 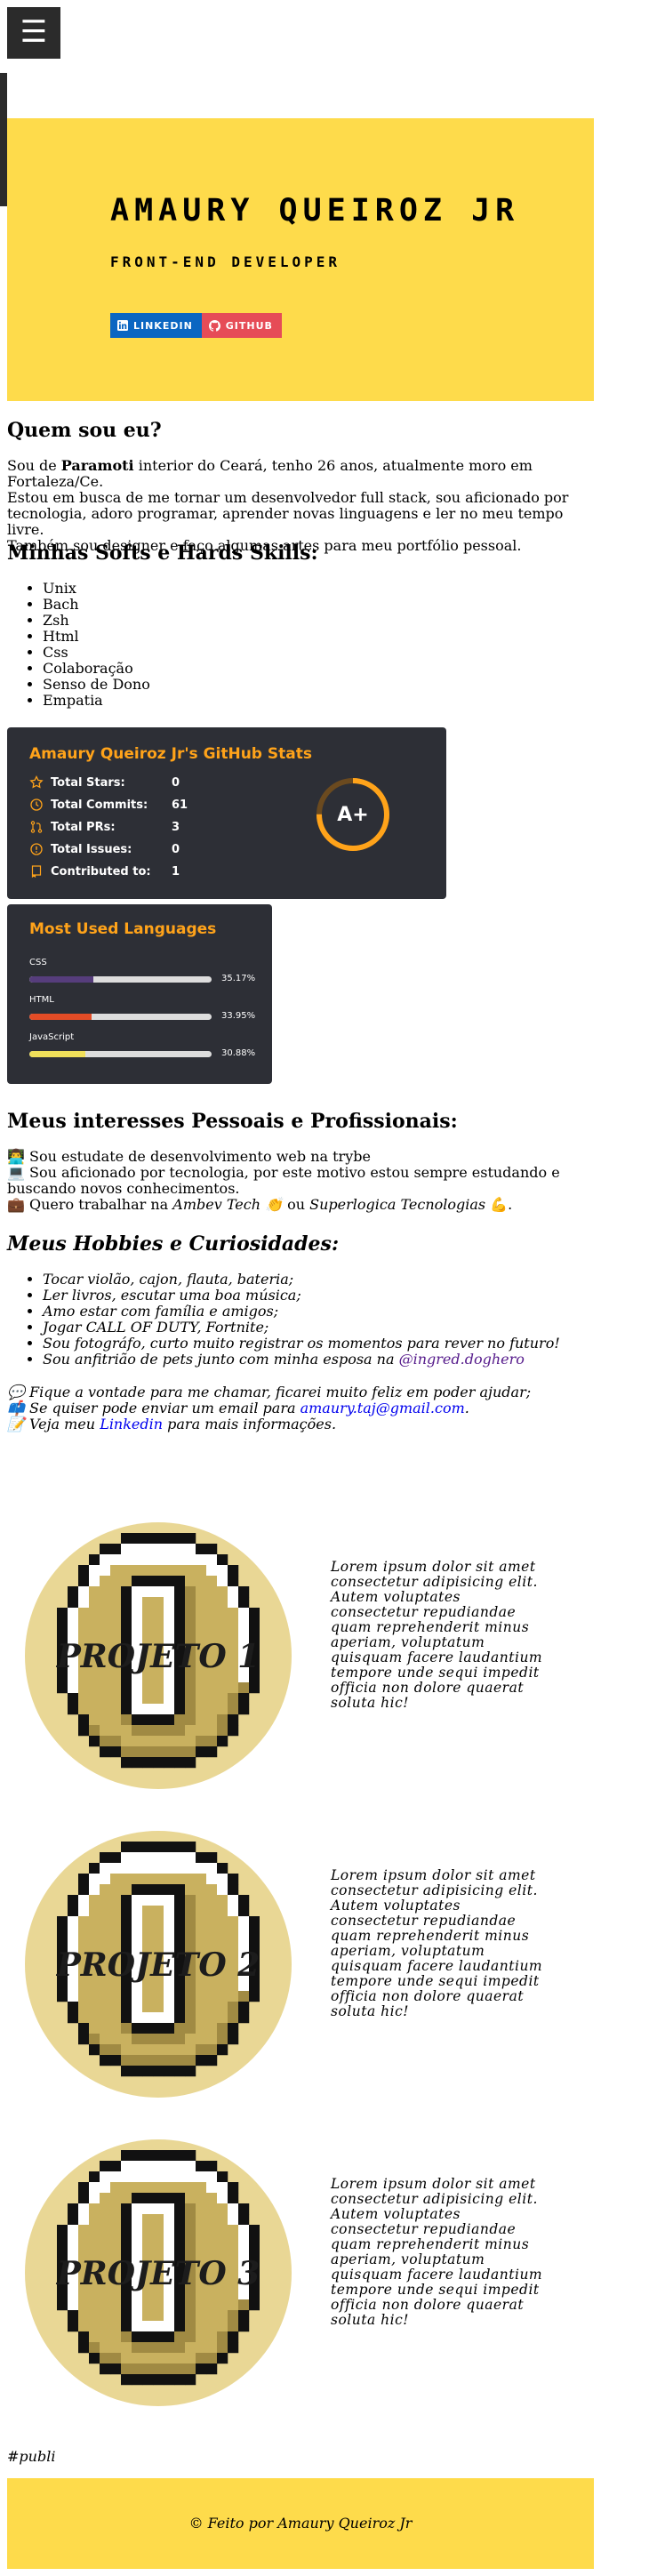 I want to click on list-item: Jogar CALL OF DUTY, Fortnite;, so click(x=301, y=1328).